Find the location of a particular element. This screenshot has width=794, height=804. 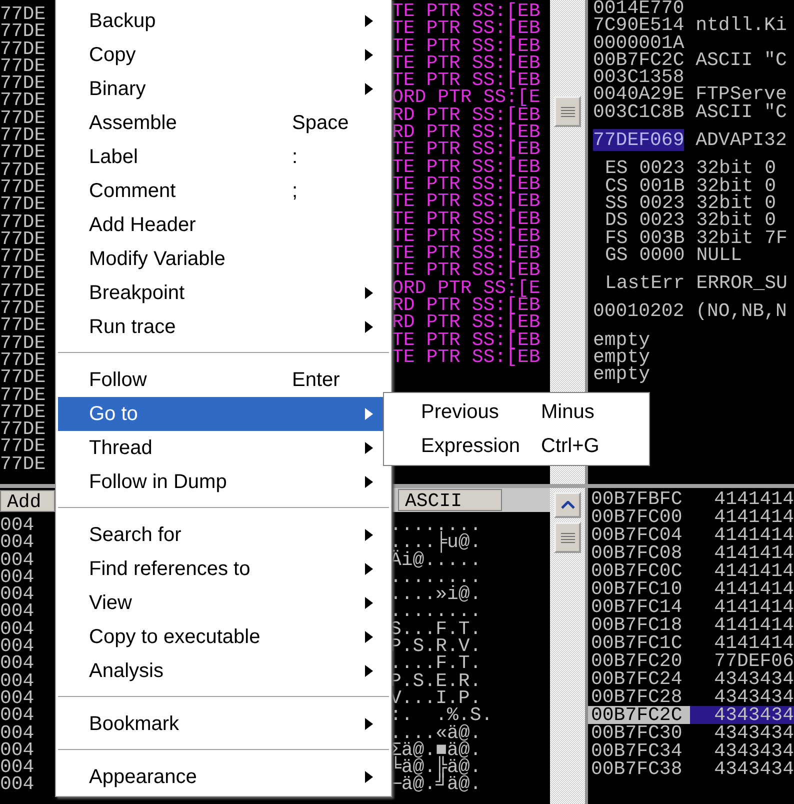

ascii-text: S...F.T. is located at coordinates (436, 629).